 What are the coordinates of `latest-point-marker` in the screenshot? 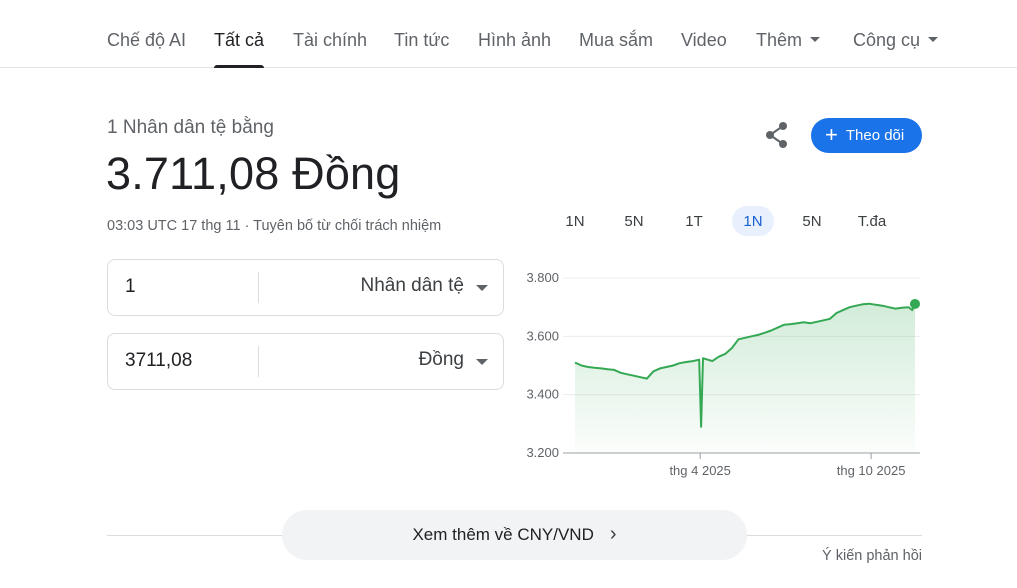 It's located at (915, 303).